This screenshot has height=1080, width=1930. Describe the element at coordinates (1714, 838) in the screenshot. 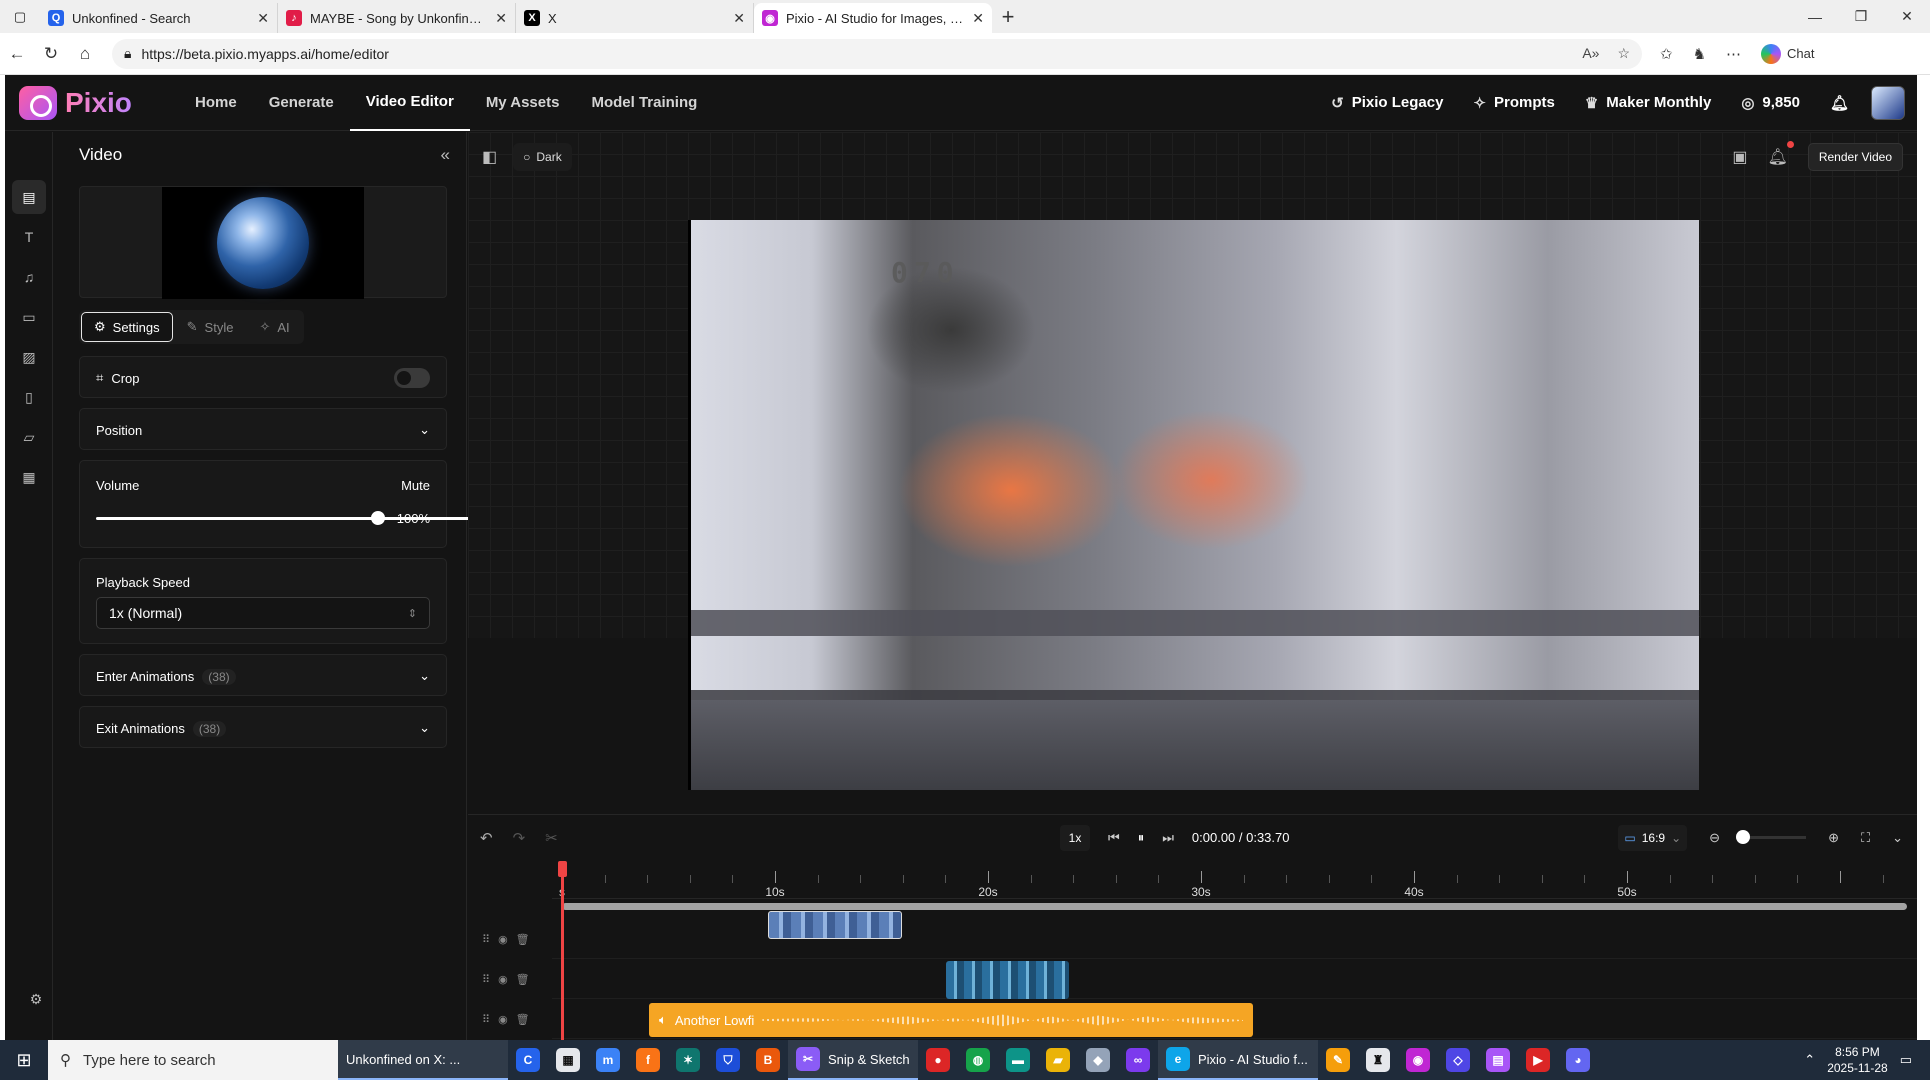

I see `zoom-out-icon: ⊖` at that location.